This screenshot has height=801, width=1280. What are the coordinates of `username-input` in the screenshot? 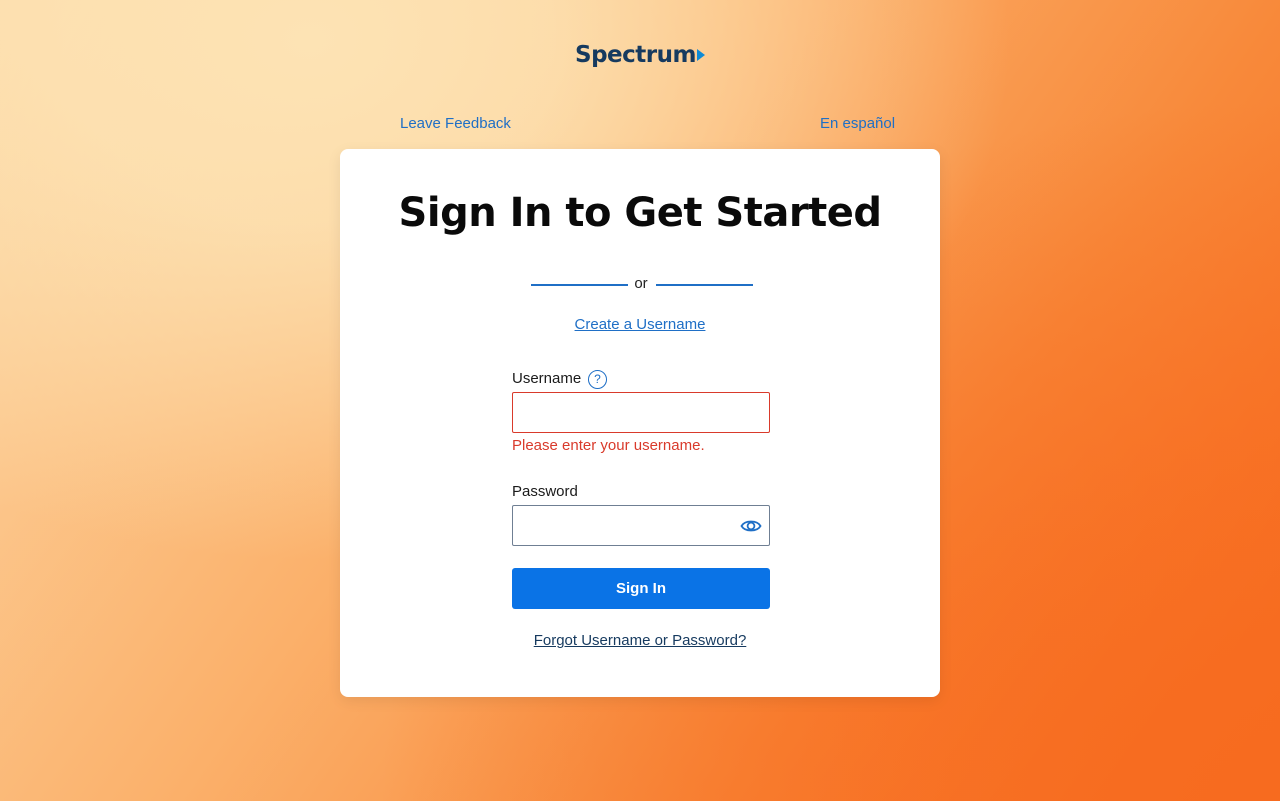 It's located at (641, 412).